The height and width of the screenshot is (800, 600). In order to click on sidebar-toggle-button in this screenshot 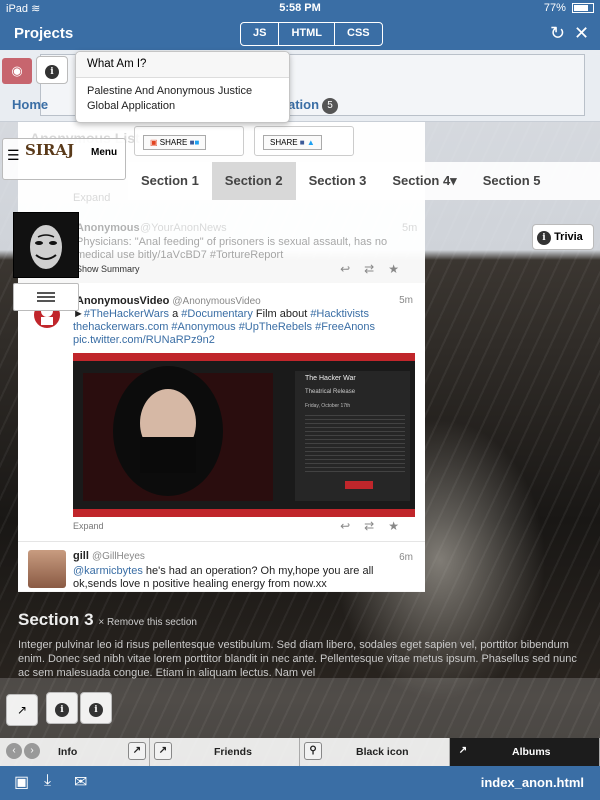, I will do `click(46, 297)`.